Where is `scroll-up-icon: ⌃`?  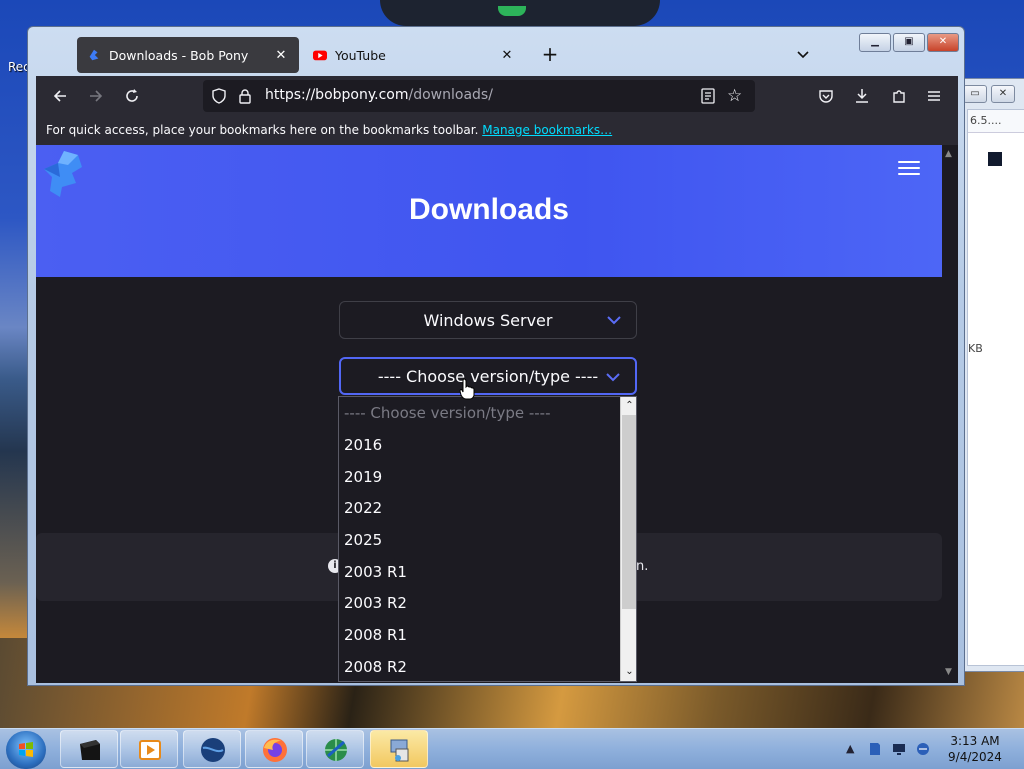
scroll-up-icon: ⌃ is located at coordinates (629, 405).